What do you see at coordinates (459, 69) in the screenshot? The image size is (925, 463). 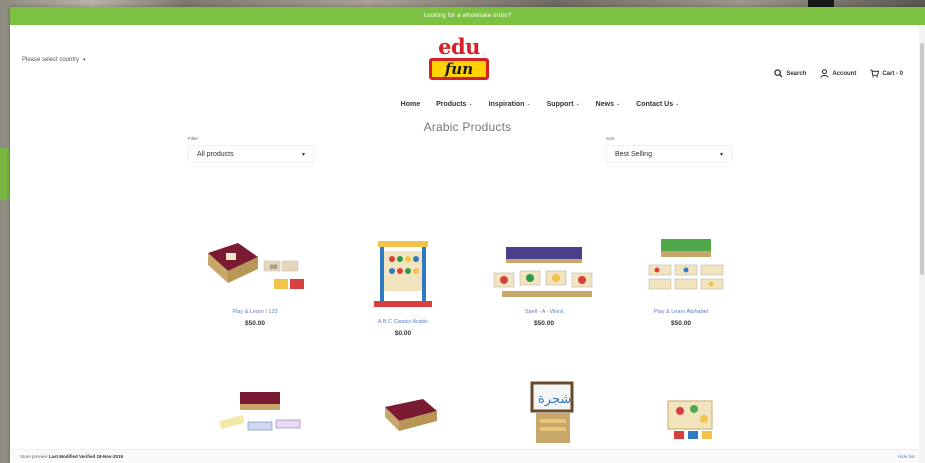 I see `logo-fun-text: fun` at bounding box center [459, 69].